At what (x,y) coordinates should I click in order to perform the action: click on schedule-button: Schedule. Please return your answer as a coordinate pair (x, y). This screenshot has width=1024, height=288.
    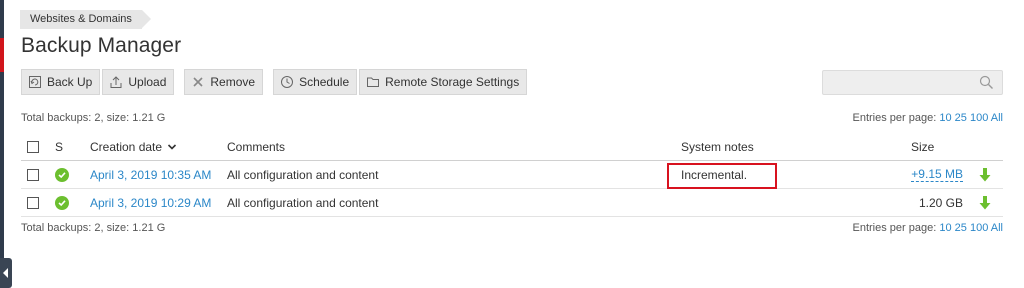
    Looking at the image, I should click on (315, 82).